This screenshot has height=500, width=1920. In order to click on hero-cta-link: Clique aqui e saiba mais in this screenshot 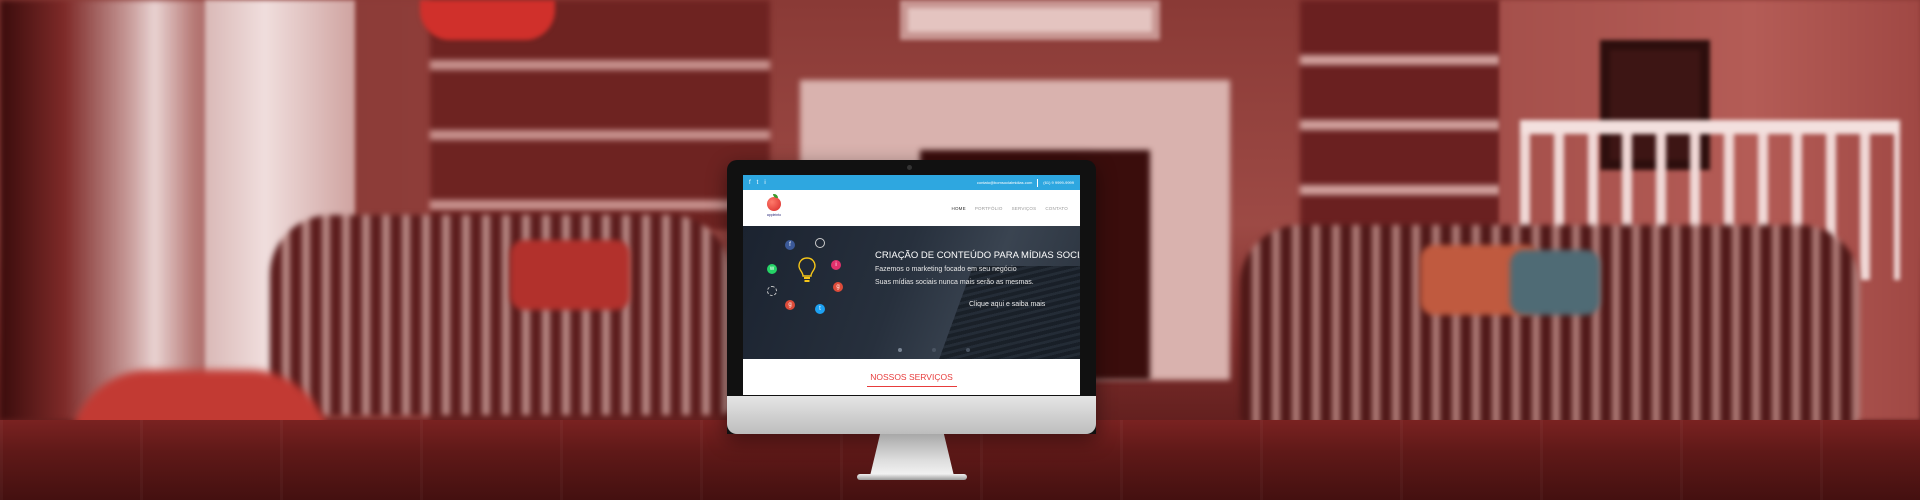, I will do `click(1007, 304)`.